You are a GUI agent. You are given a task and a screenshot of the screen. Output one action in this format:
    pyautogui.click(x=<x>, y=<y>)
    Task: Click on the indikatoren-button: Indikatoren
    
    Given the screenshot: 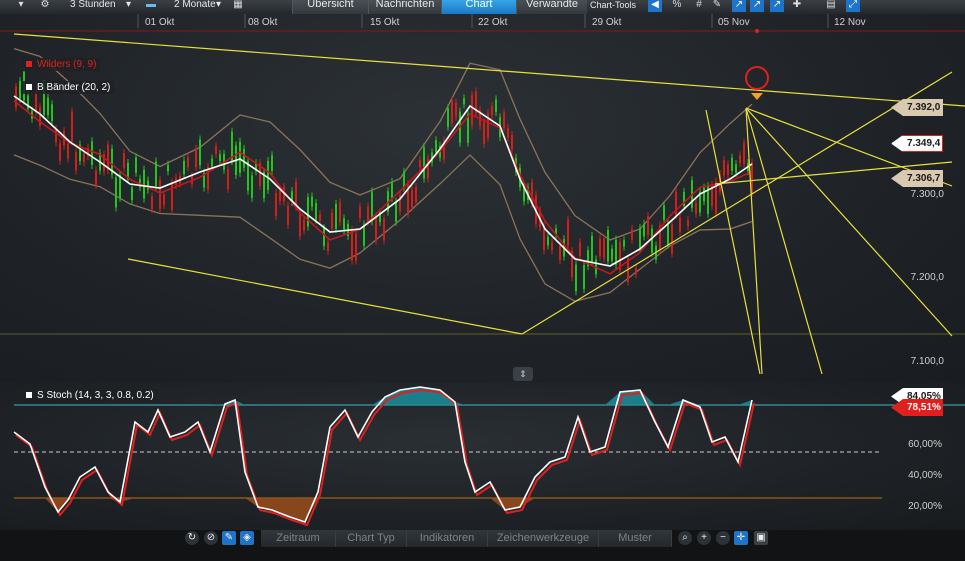 What is the action you would take?
    pyautogui.click(x=447, y=538)
    